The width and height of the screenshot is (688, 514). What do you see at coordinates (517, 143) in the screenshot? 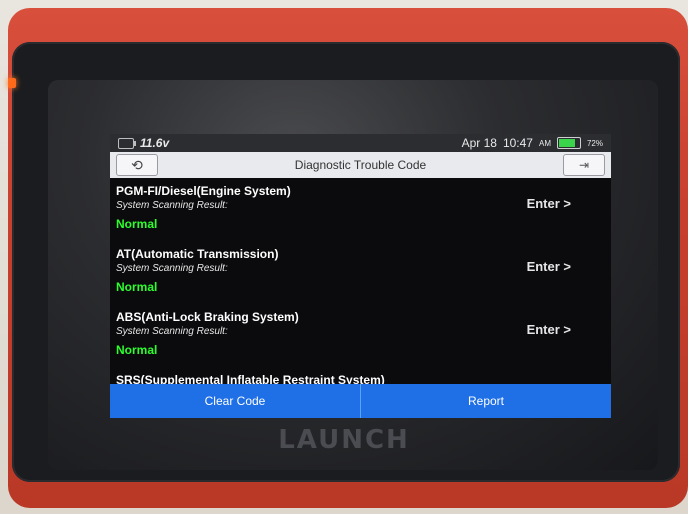
I see `status-time: 10:47` at bounding box center [517, 143].